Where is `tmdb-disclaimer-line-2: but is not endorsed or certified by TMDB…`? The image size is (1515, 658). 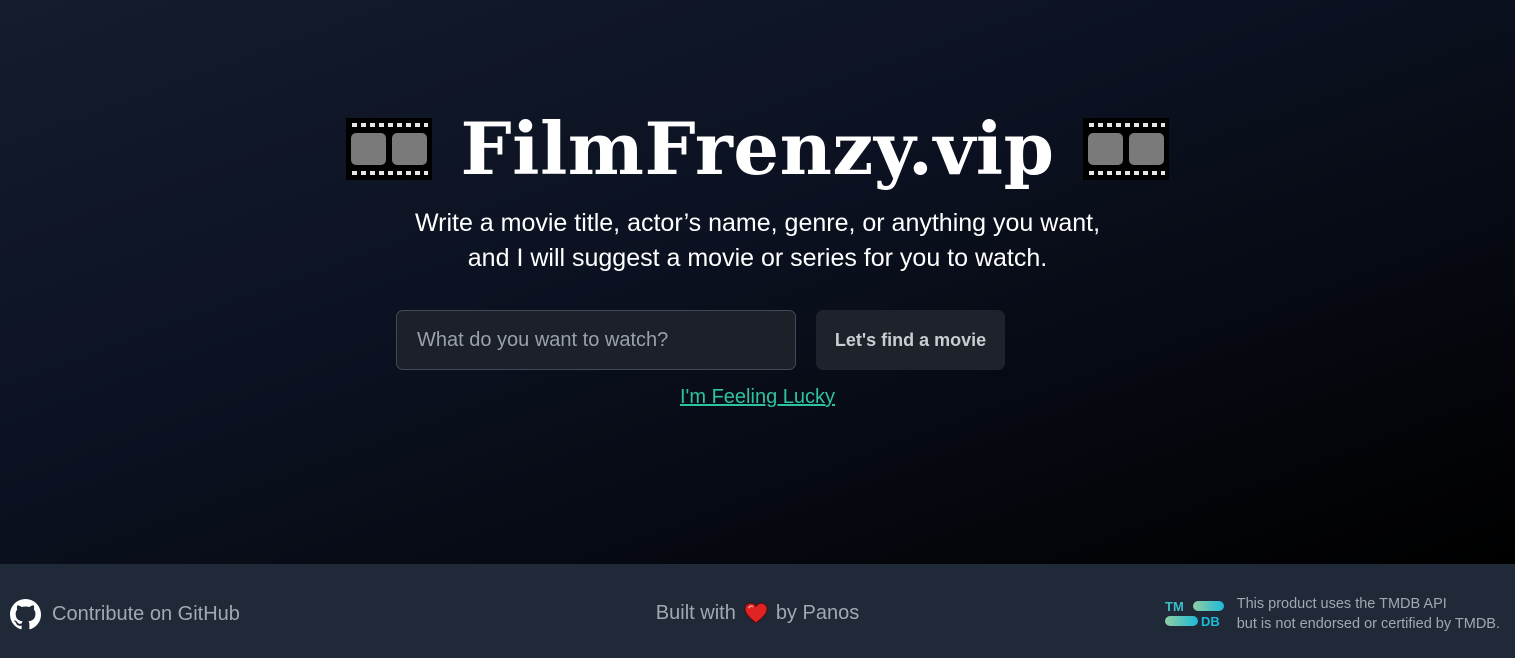
tmdb-disclaimer-line-2: but is not endorsed or certified by TMDB… is located at coordinates (1368, 624).